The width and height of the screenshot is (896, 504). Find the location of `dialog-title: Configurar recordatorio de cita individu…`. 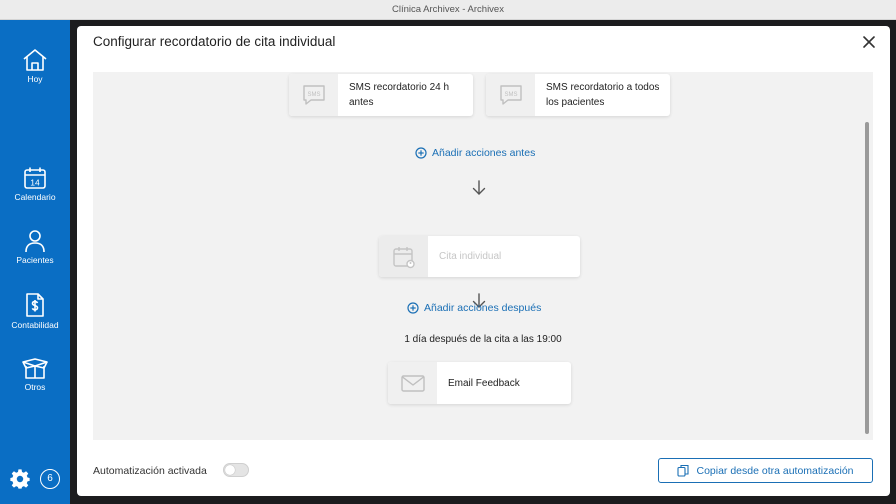

dialog-title: Configurar recordatorio de cita individu… is located at coordinates (214, 41).